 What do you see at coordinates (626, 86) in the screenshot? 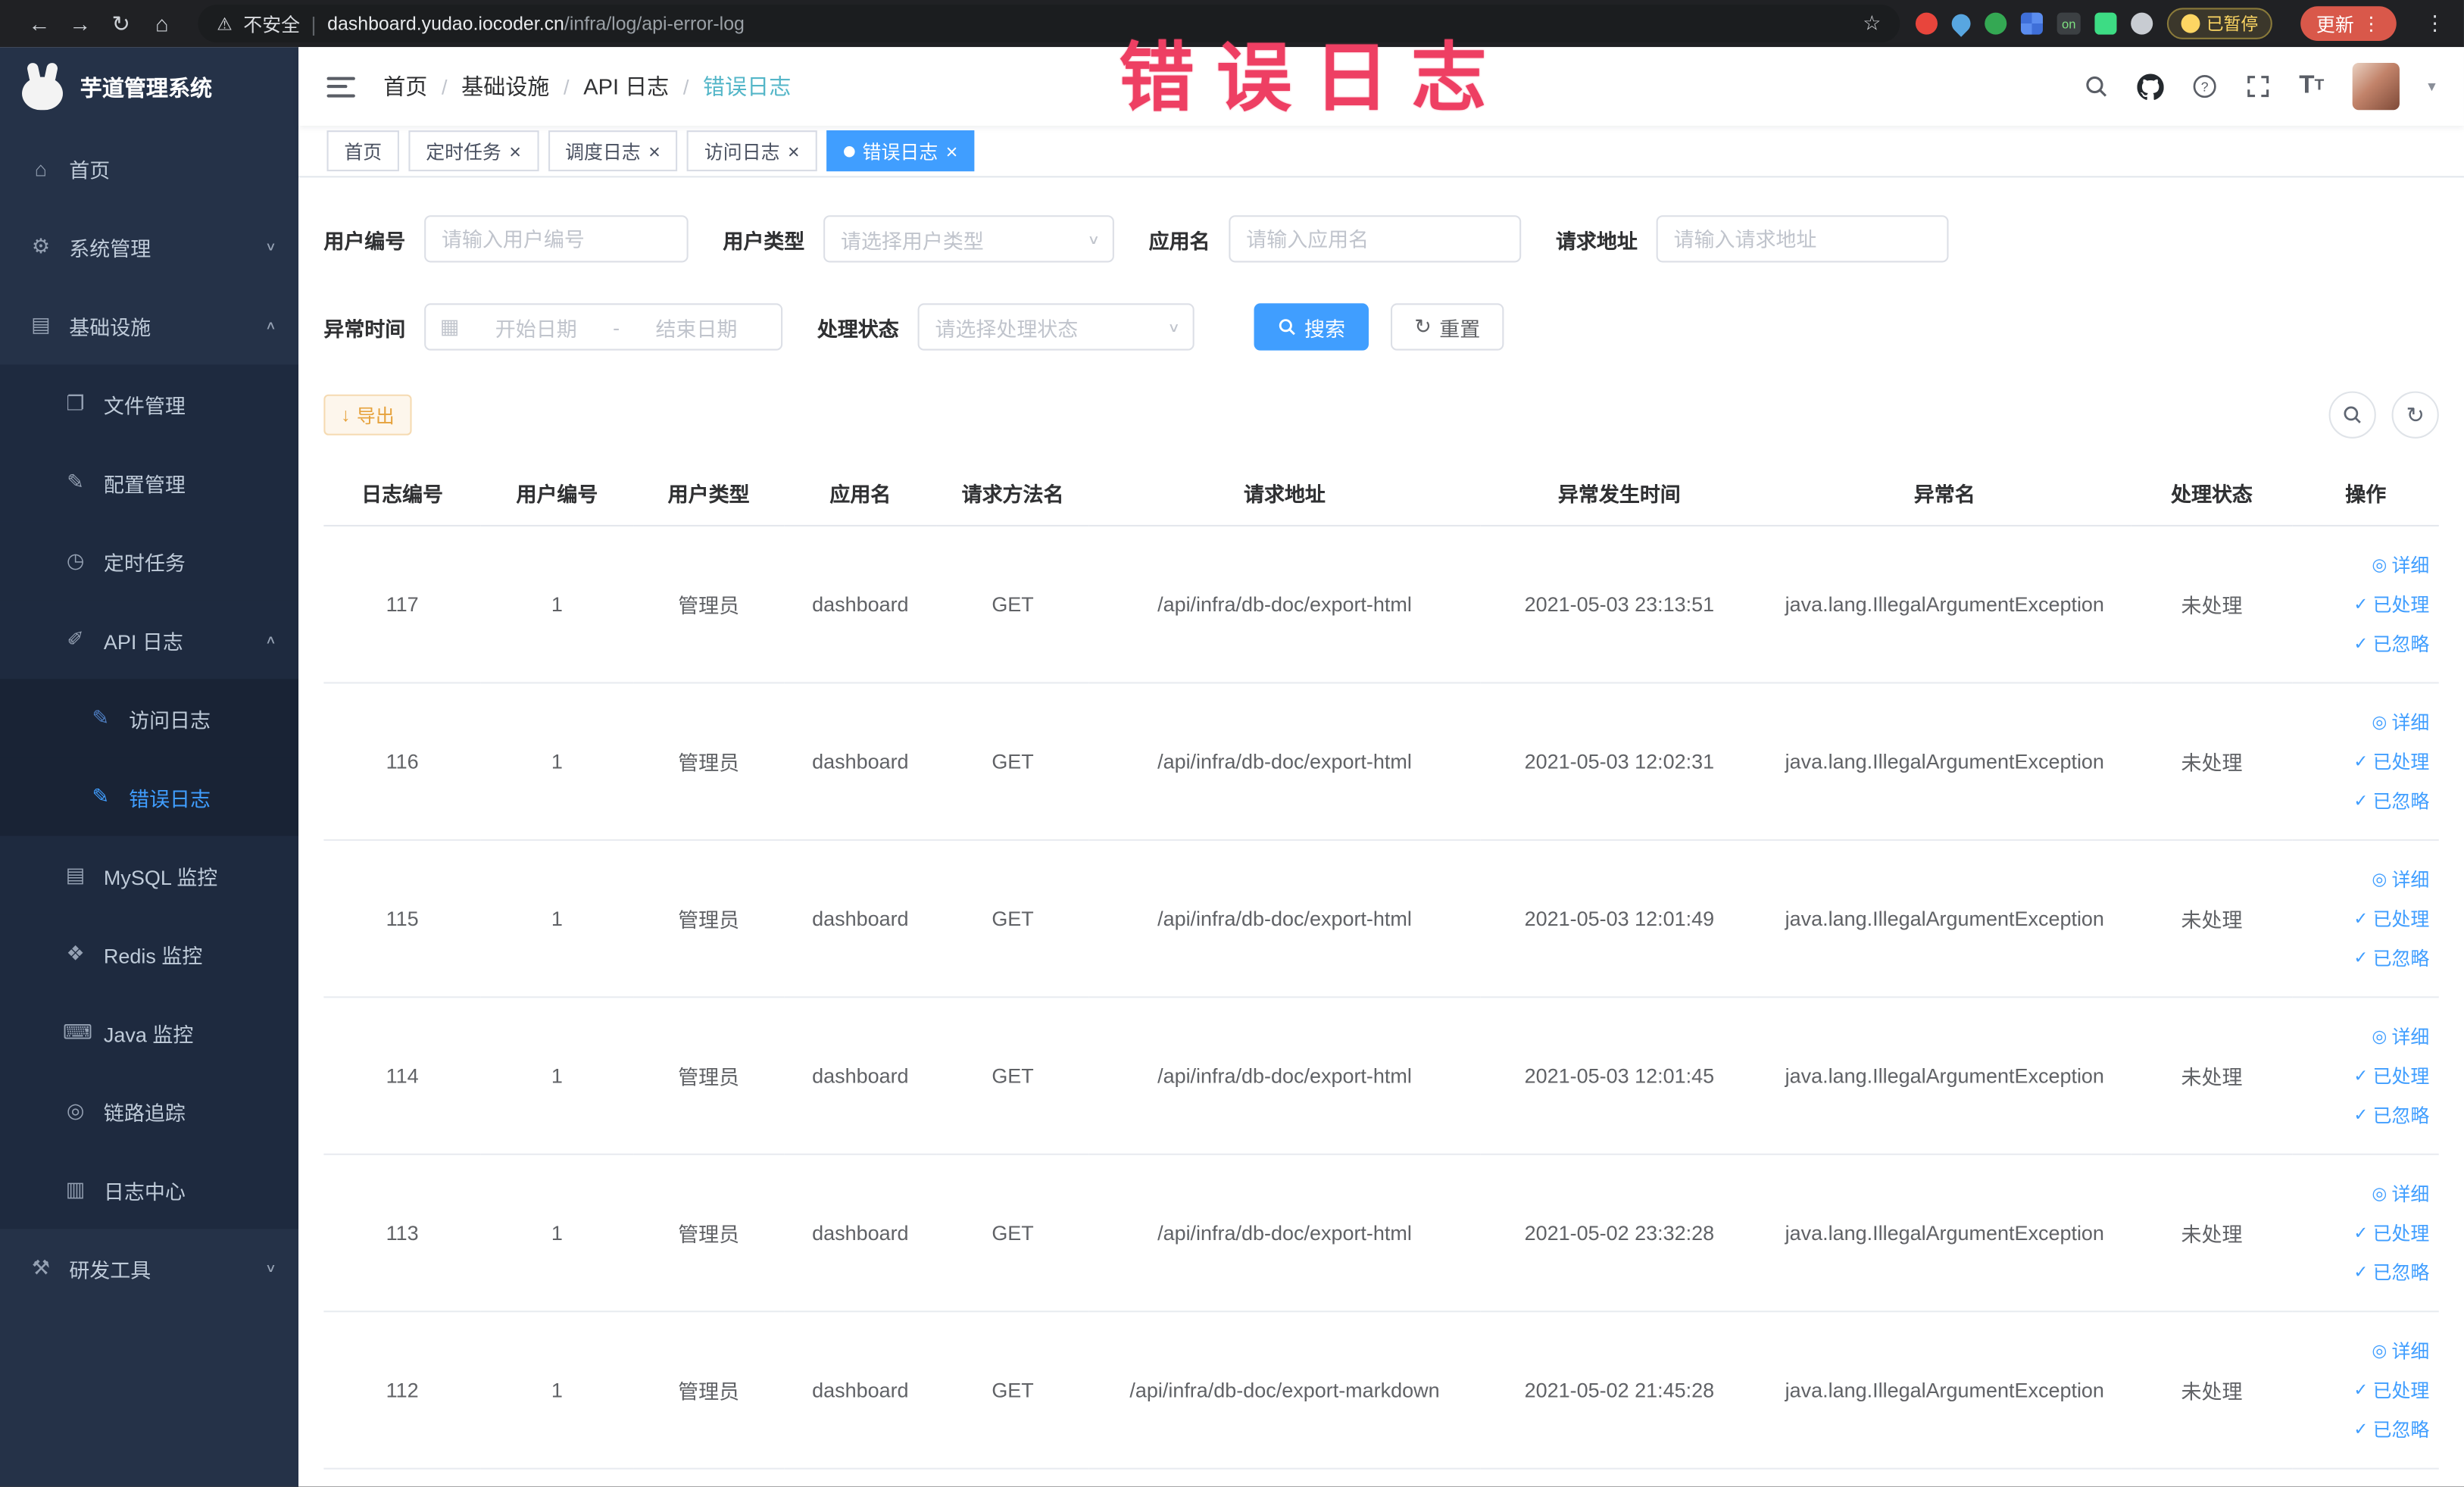
I see `breadcrumb-api-log: API 日志` at bounding box center [626, 86].